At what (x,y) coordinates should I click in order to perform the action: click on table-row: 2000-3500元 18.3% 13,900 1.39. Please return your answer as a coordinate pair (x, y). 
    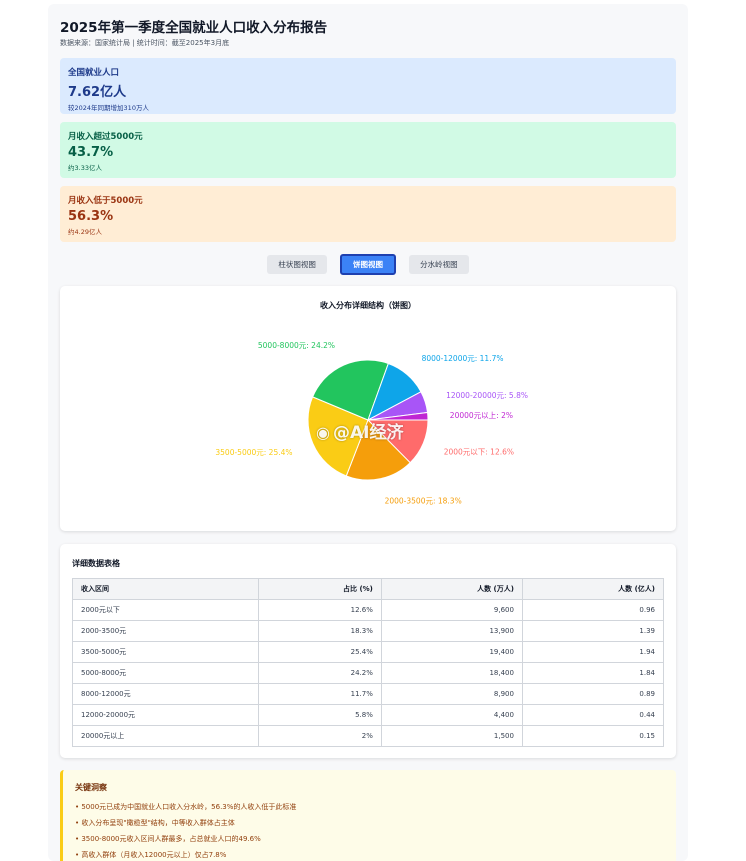
    Looking at the image, I should click on (368, 631).